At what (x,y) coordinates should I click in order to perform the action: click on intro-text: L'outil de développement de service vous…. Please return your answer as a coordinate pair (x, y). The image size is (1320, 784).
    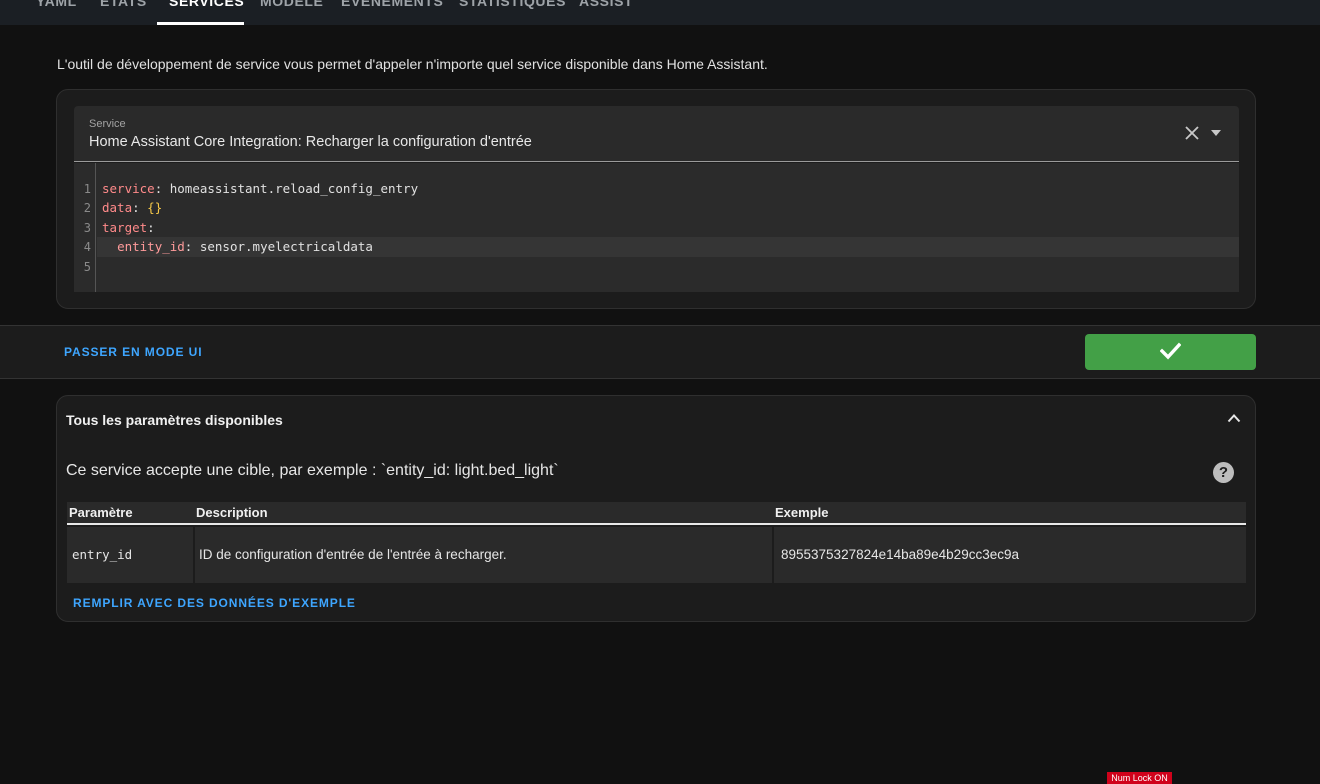
    Looking at the image, I should click on (412, 64).